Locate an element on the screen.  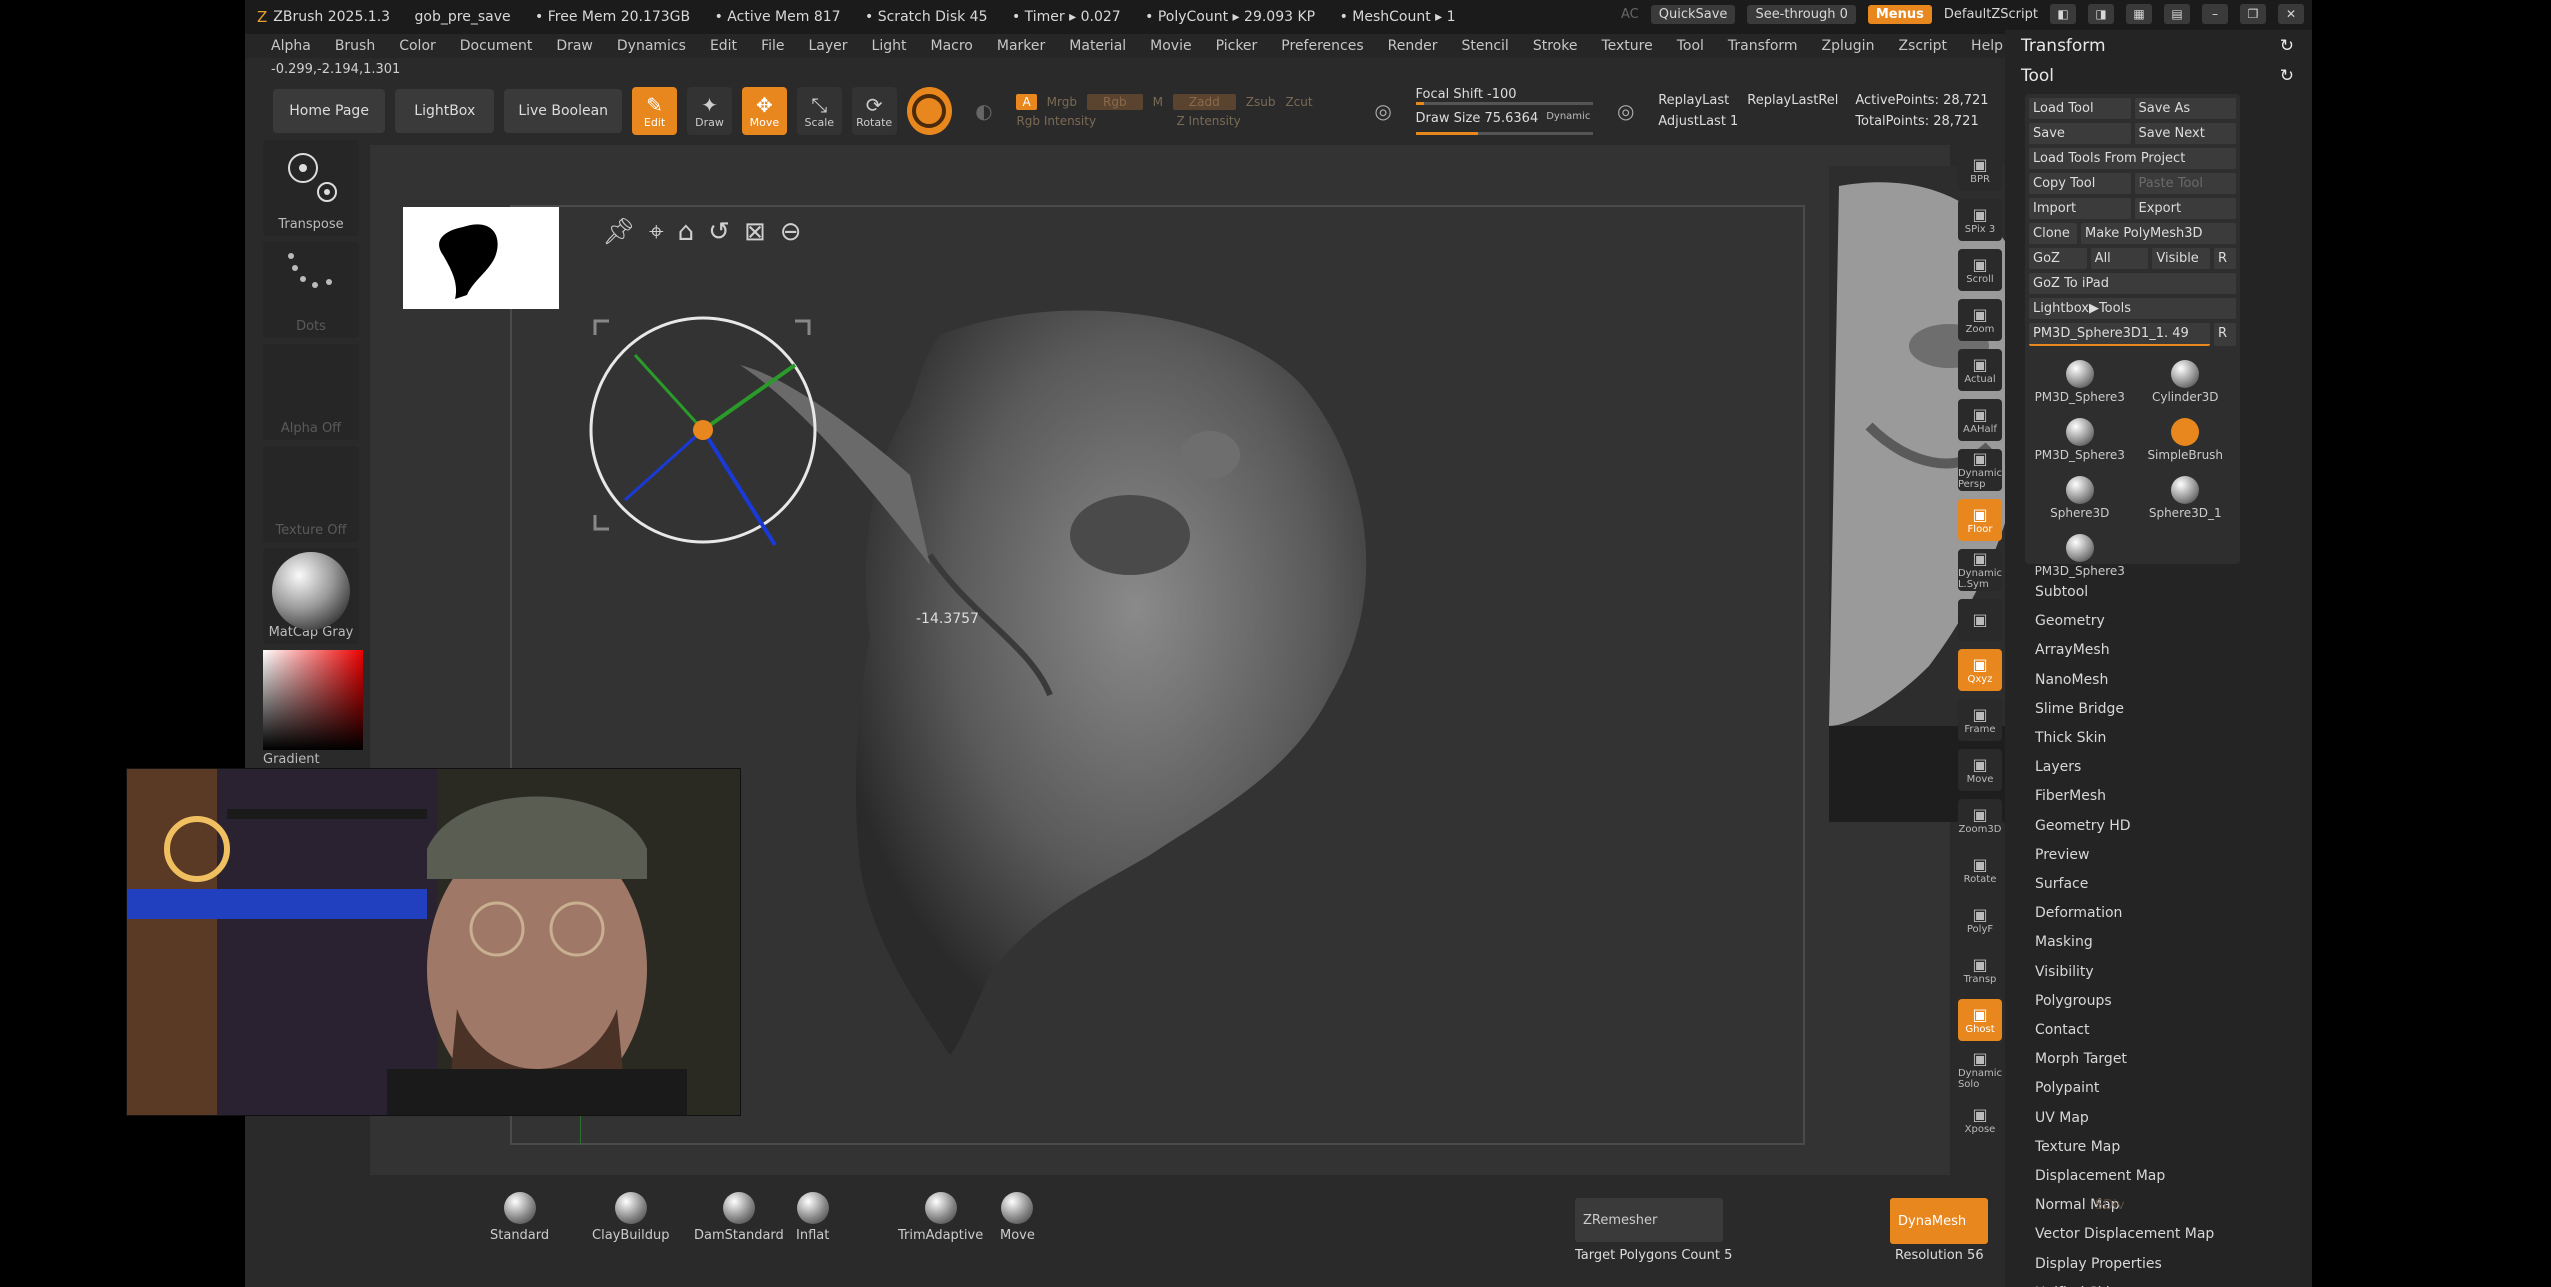
tool-thumbnail: Sphere3D_1 is located at coordinates (2186, 493).